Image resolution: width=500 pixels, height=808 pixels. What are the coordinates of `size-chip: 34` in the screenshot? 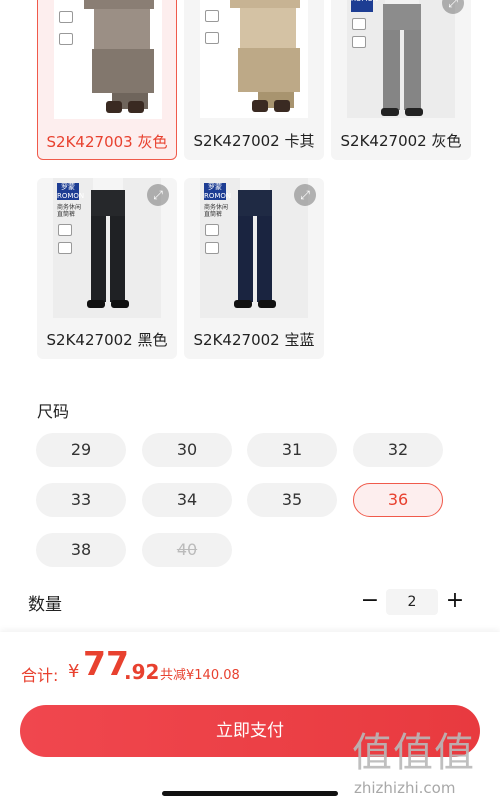 It's located at (187, 500).